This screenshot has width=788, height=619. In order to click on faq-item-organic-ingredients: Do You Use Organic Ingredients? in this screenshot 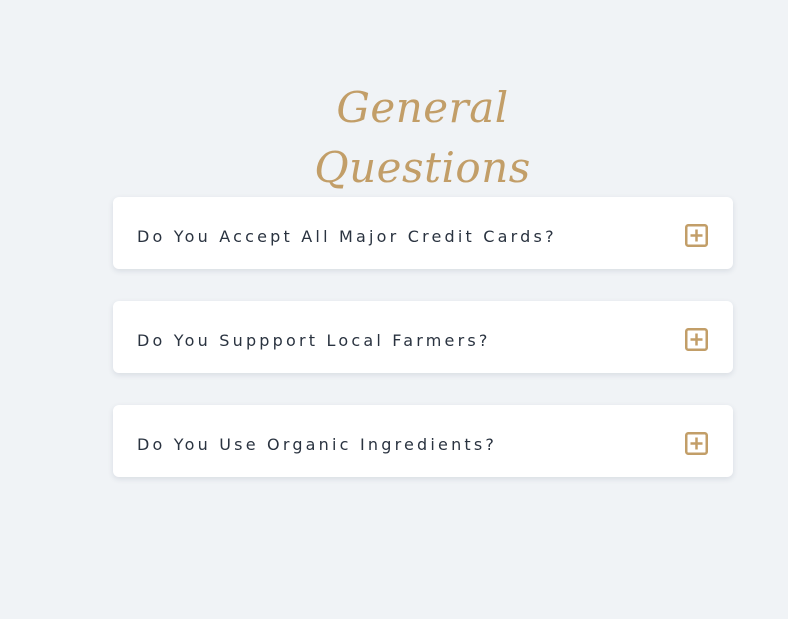, I will do `click(423, 441)`.